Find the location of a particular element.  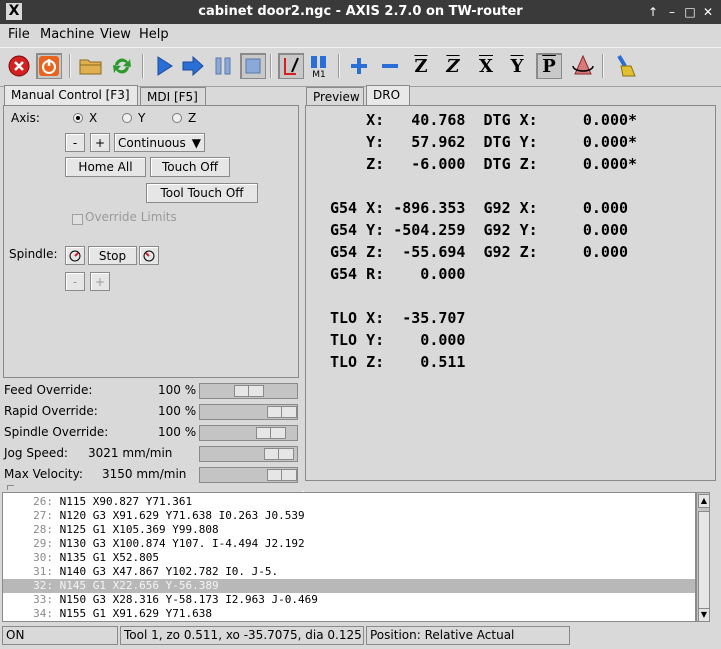

feed-override-value: 100 % is located at coordinates (177, 390).